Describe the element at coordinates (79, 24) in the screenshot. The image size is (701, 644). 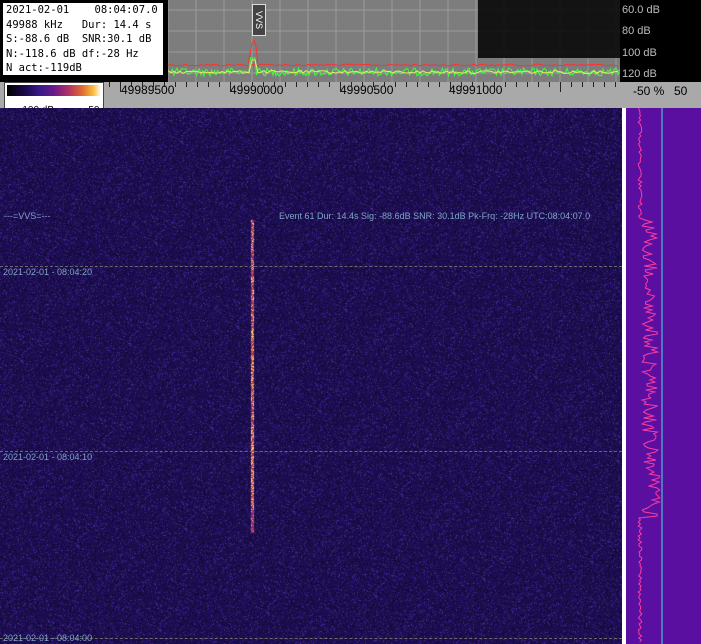
I see `info-frequency-duration: 49988 kHz Dur: 14.4 s` at that location.